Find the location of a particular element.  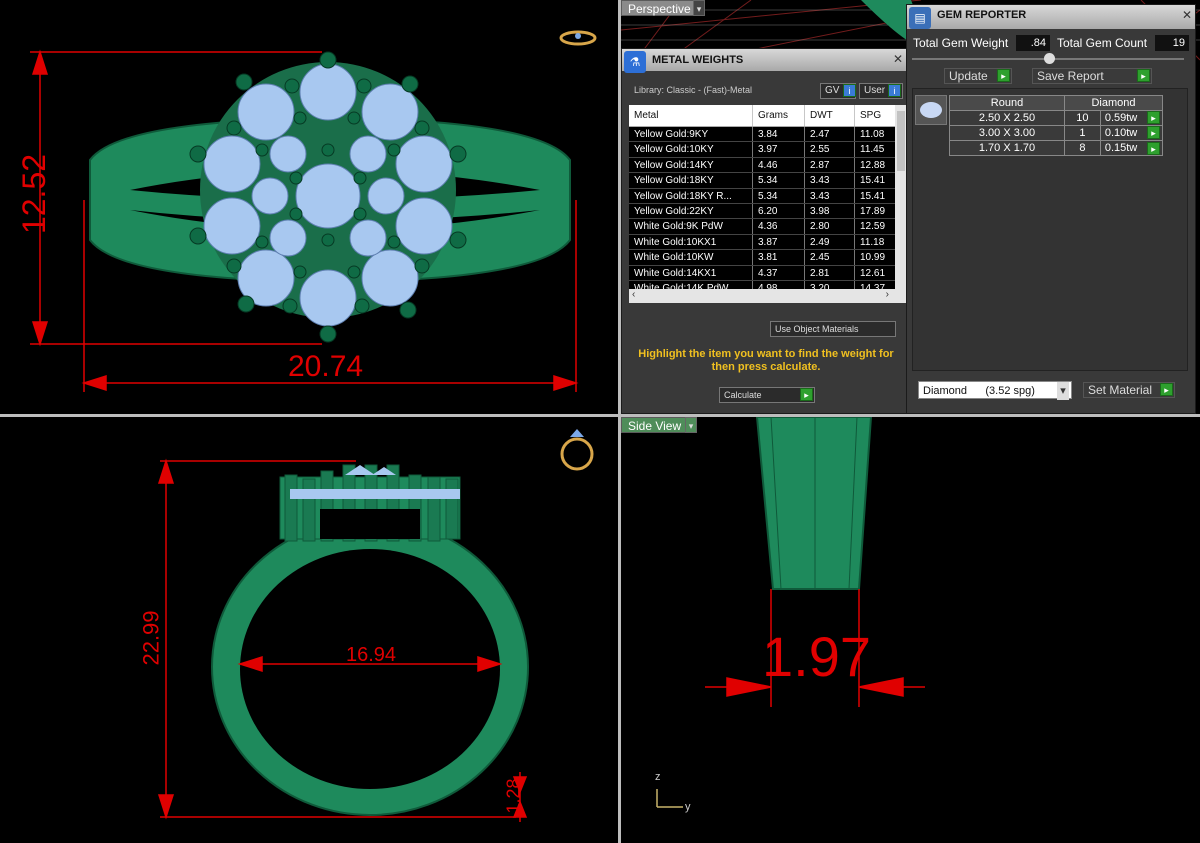

table-cell: 2.45 is located at coordinates (830, 257).